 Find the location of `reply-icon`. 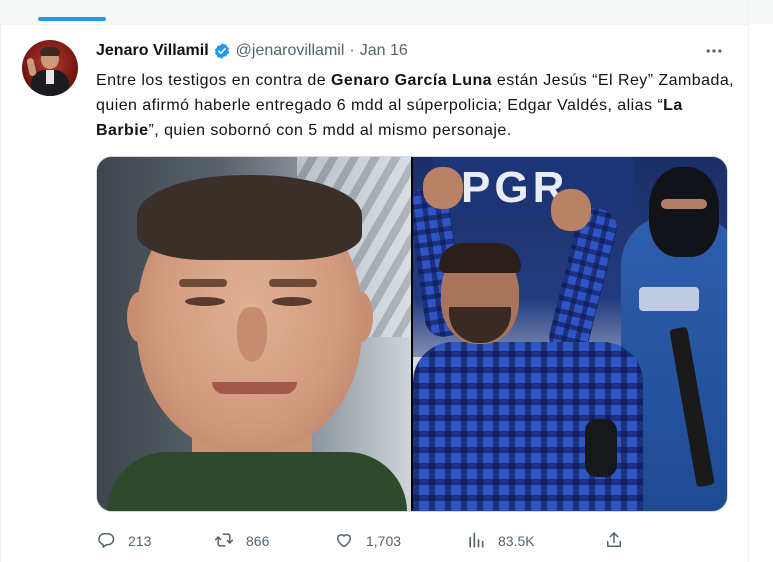

reply-icon is located at coordinates (106, 541).